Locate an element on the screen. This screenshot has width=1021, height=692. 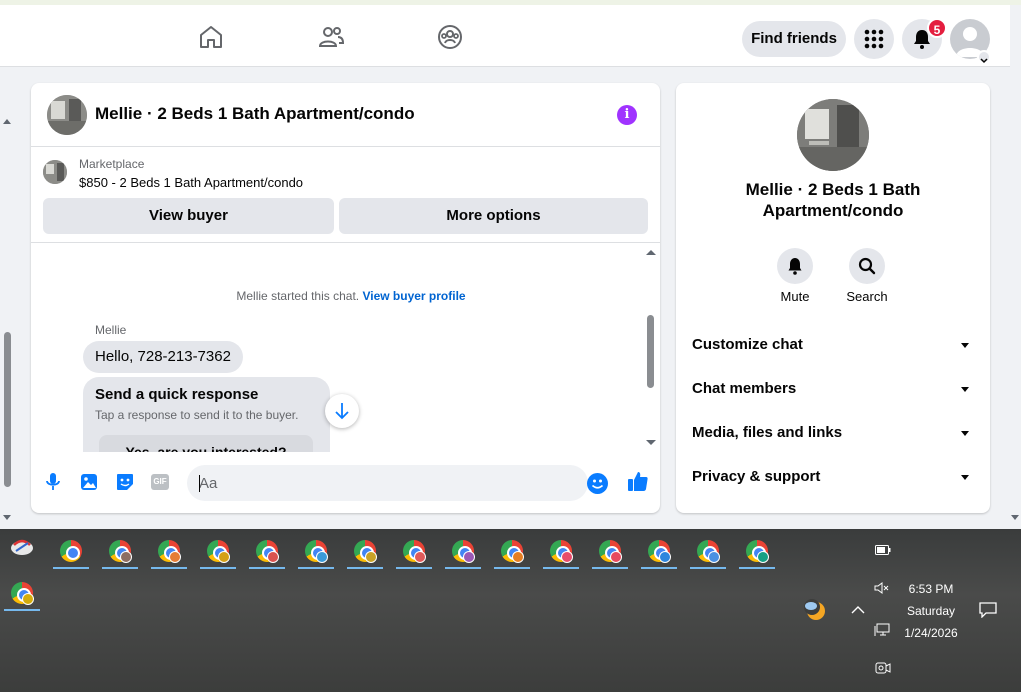
microphone-icon is located at coordinates (53, 482).